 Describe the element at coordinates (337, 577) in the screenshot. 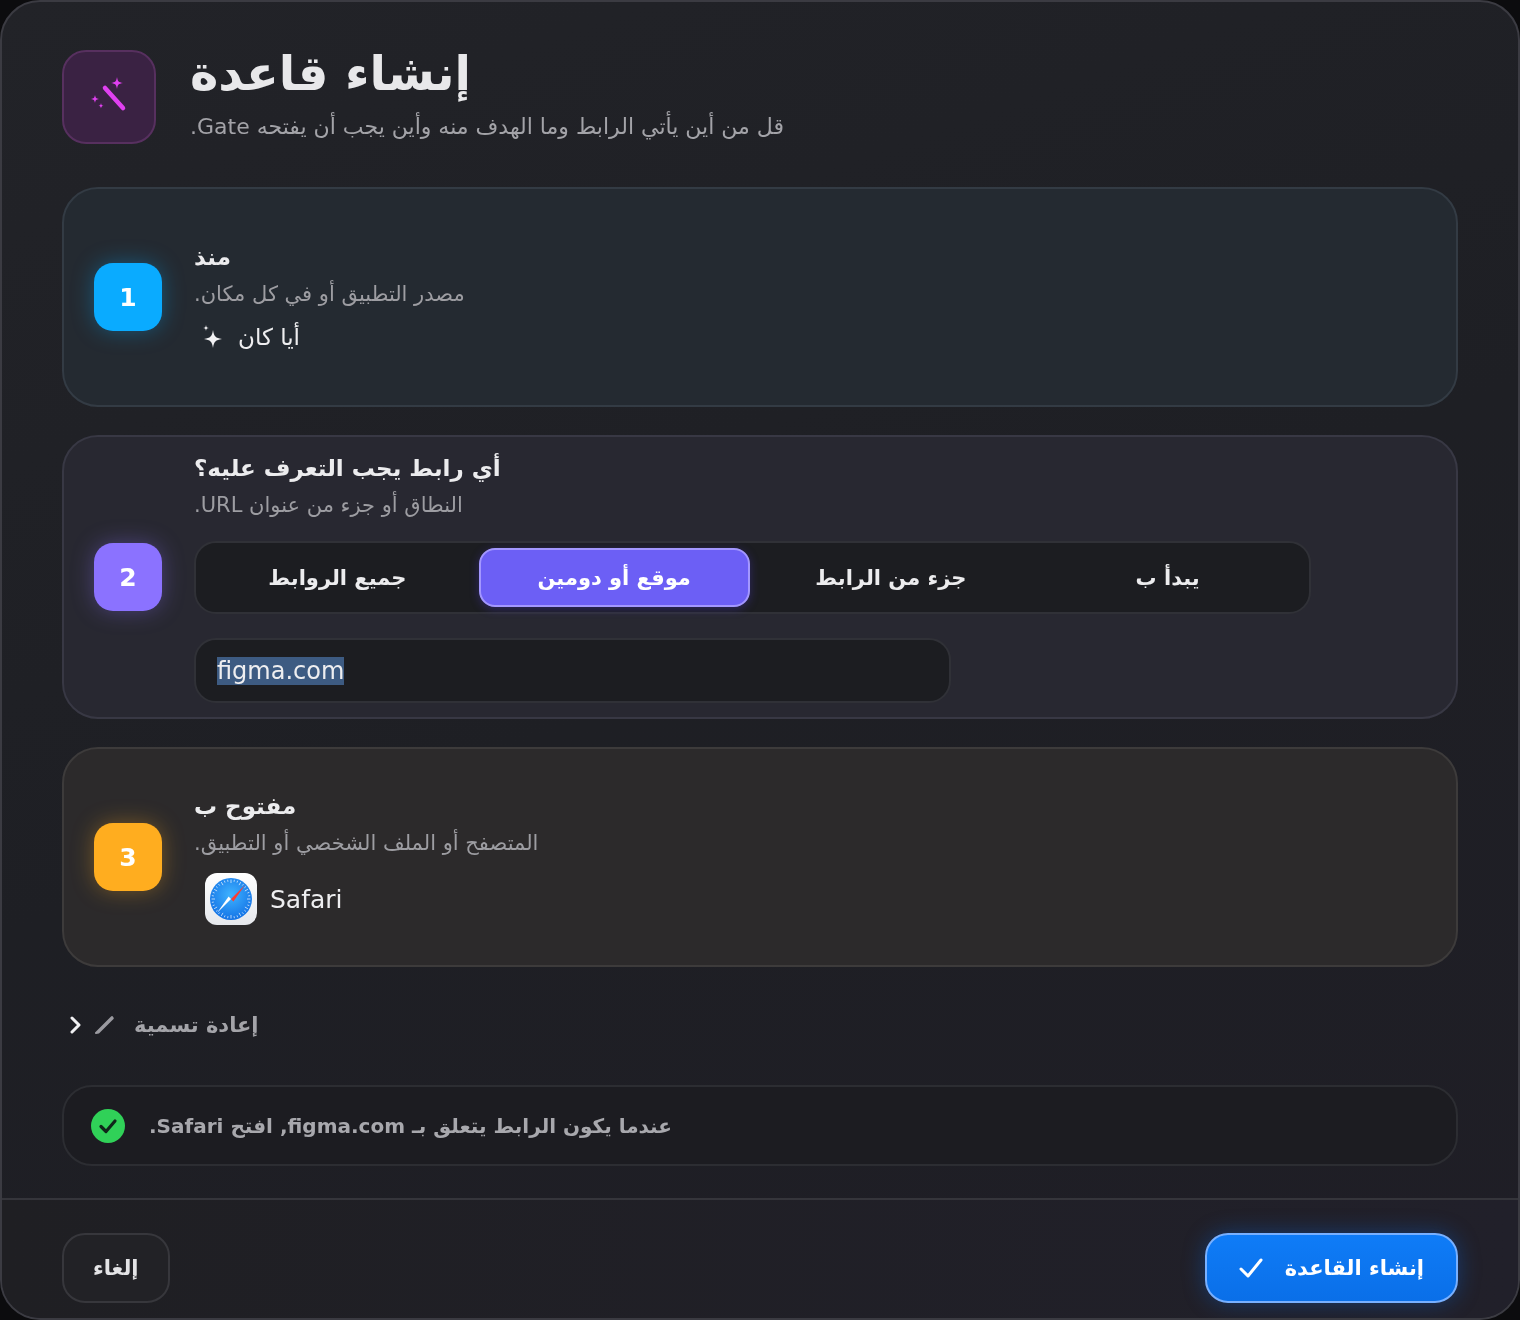

I see `match-type-tab: جميع الروابط` at that location.